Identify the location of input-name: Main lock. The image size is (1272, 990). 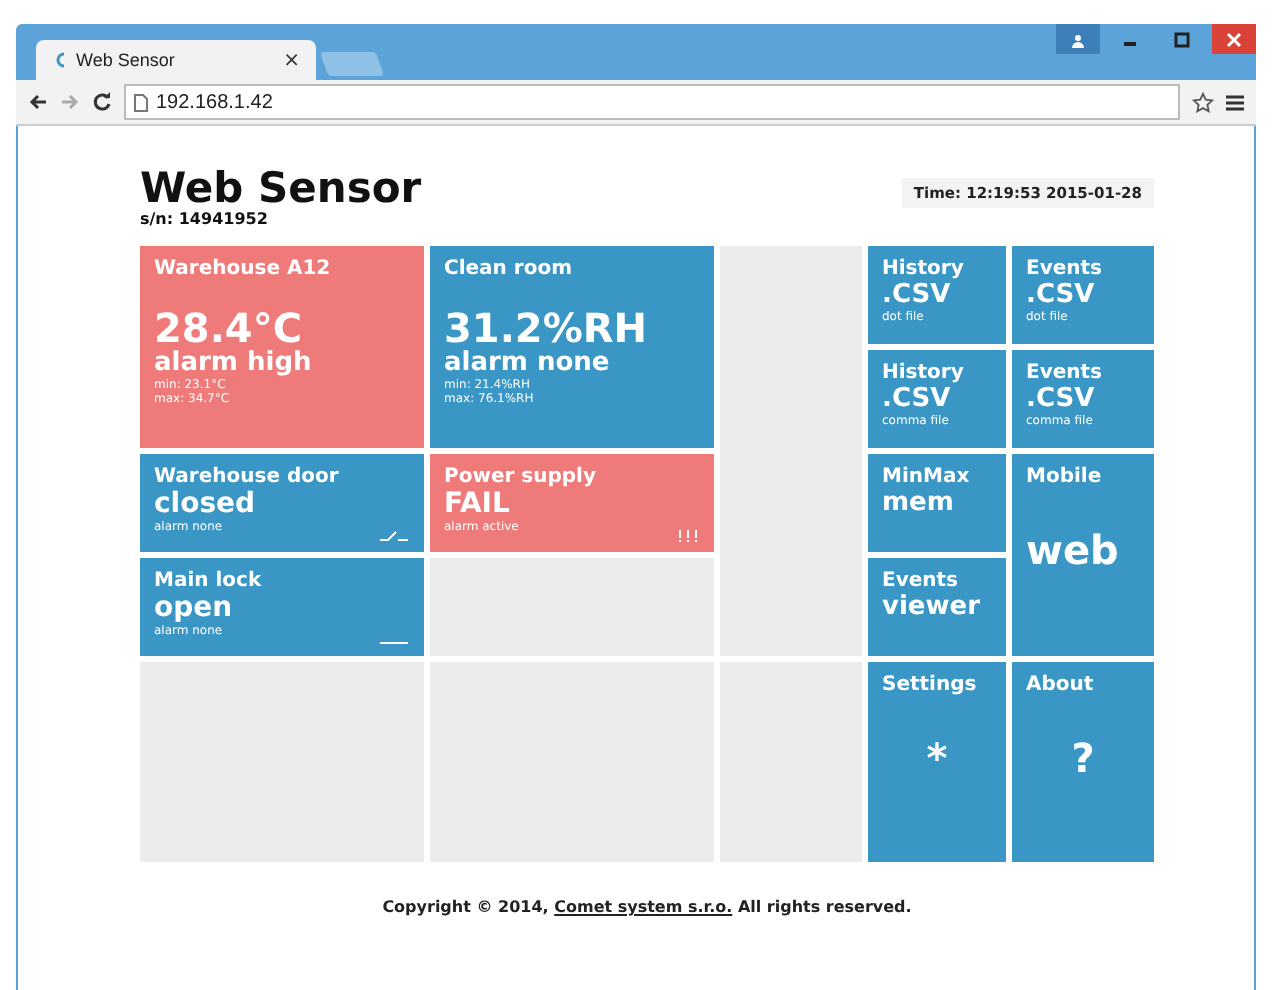
(209, 581).